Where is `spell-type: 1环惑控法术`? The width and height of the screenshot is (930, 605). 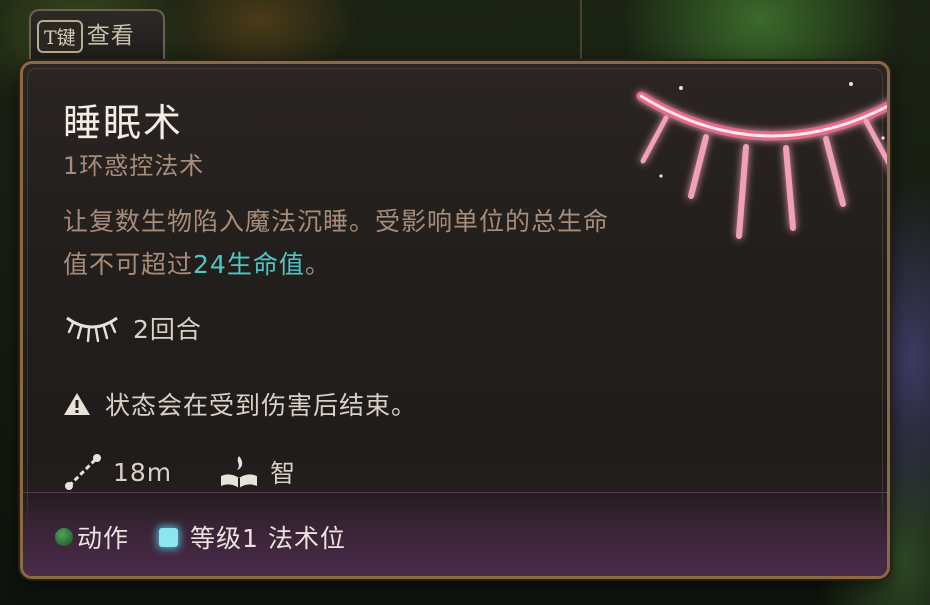 spell-type: 1环惑控法术 is located at coordinates (134, 166).